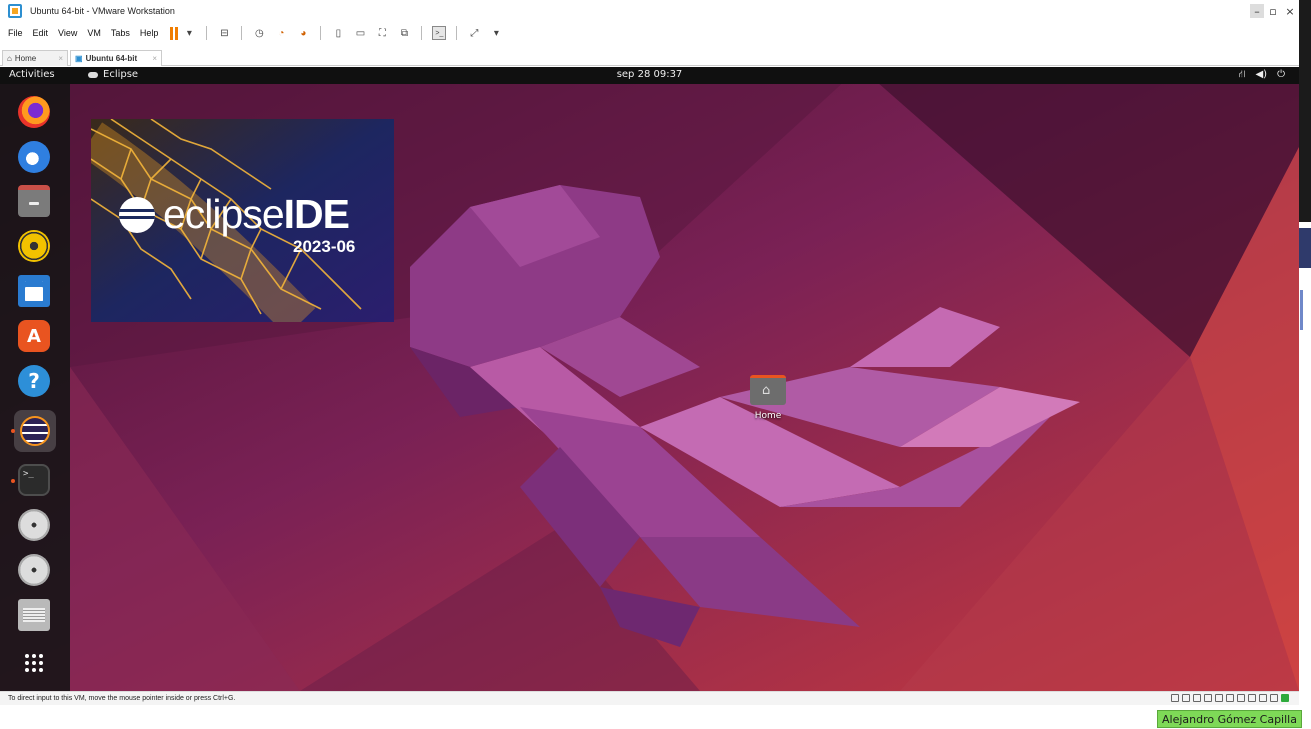  Describe the element at coordinates (60, 58) in the screenshot. I see `tab-home-close-icon: ×` at that location.